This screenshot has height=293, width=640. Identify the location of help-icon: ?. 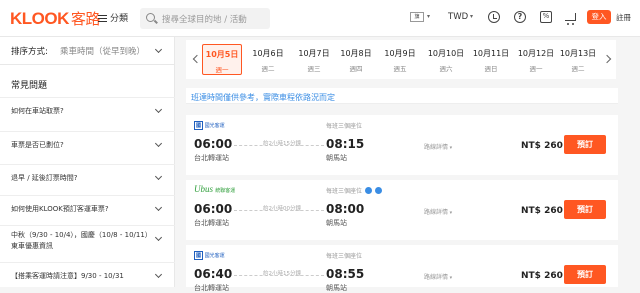
(520, 17).